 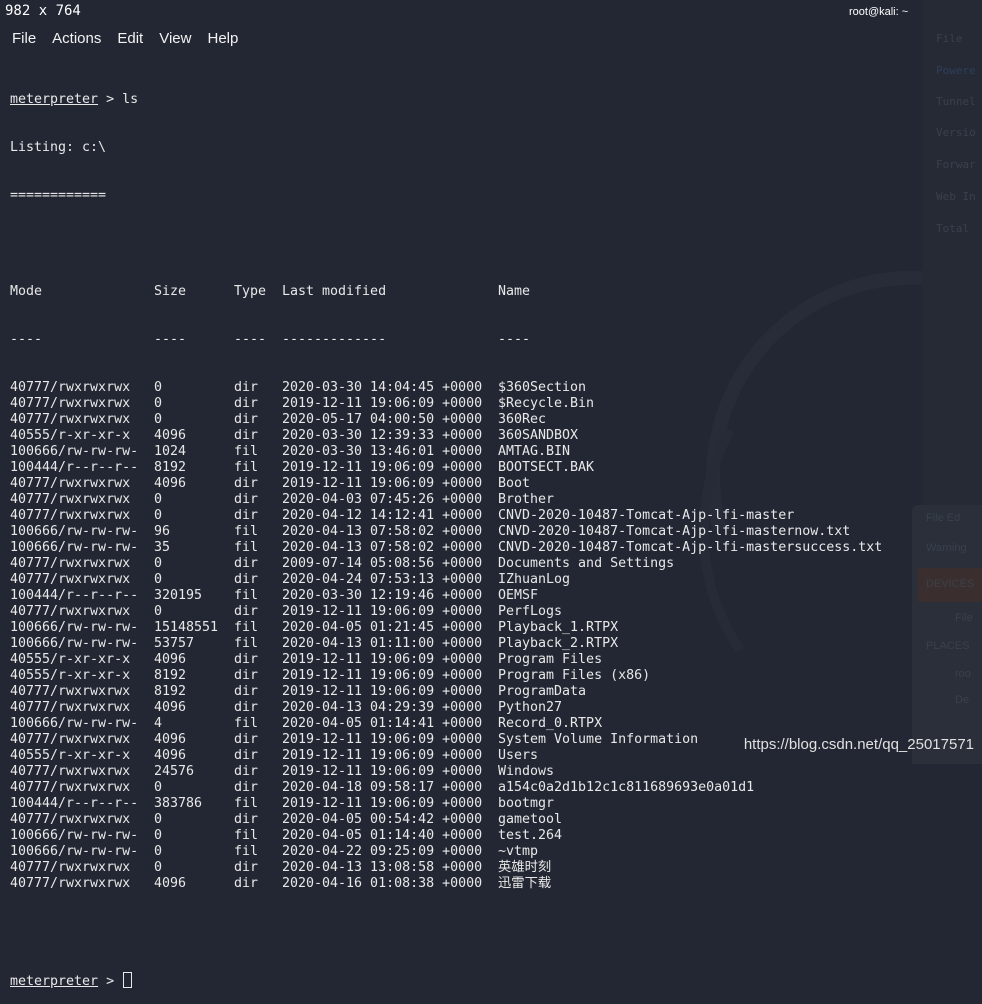 I want to click on cell-name: ~vtmp, so click(x=518, y=851).